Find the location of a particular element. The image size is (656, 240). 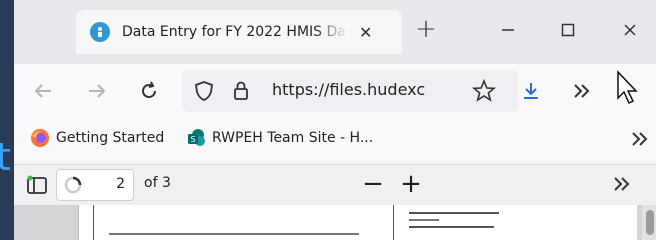

close-window-button is located at coordinates (630, 30).